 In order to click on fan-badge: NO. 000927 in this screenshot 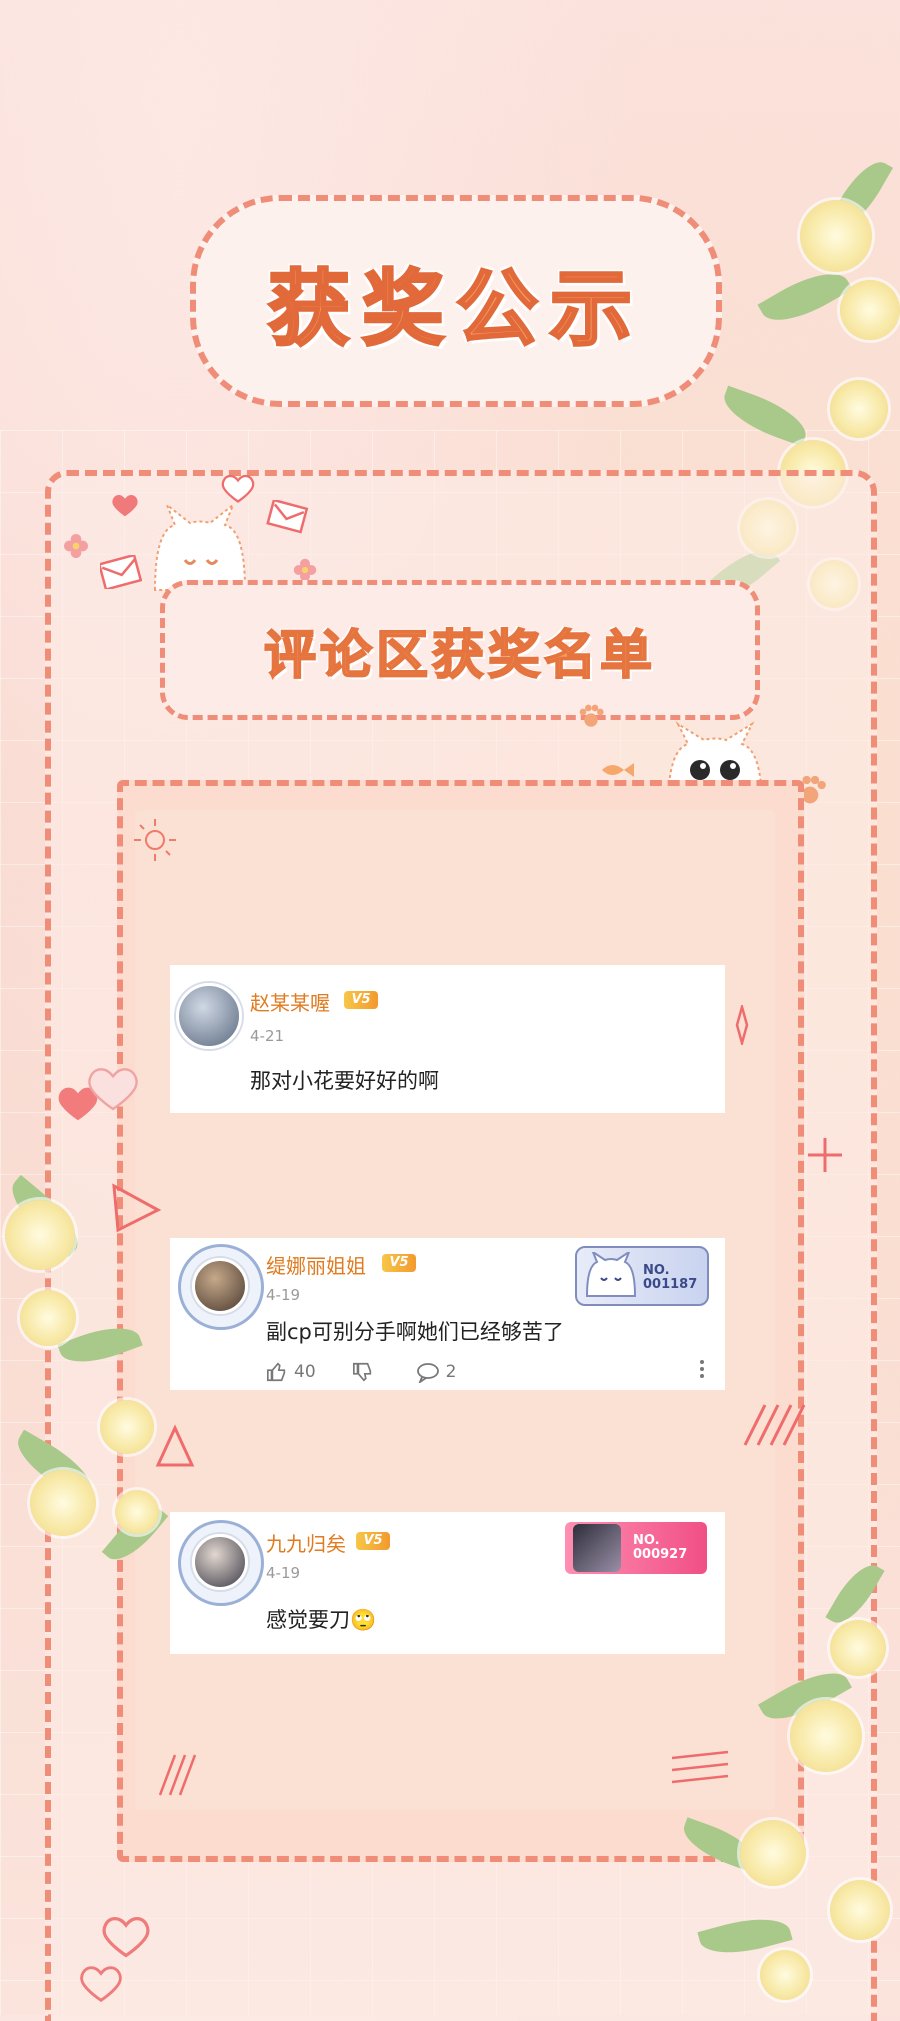, I will do `click(636, 1548)`.